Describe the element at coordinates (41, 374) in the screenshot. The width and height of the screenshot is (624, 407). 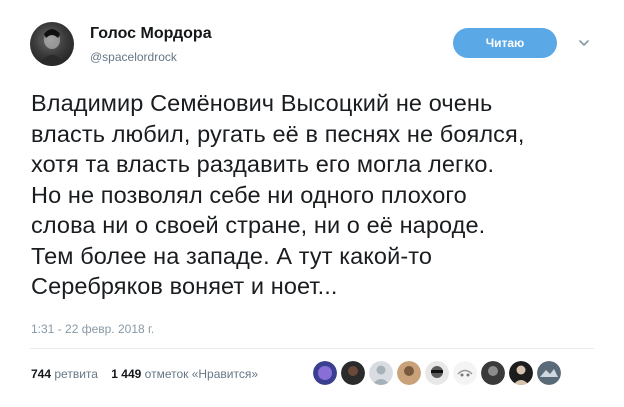
I see `retweets-count: 744` at that location.